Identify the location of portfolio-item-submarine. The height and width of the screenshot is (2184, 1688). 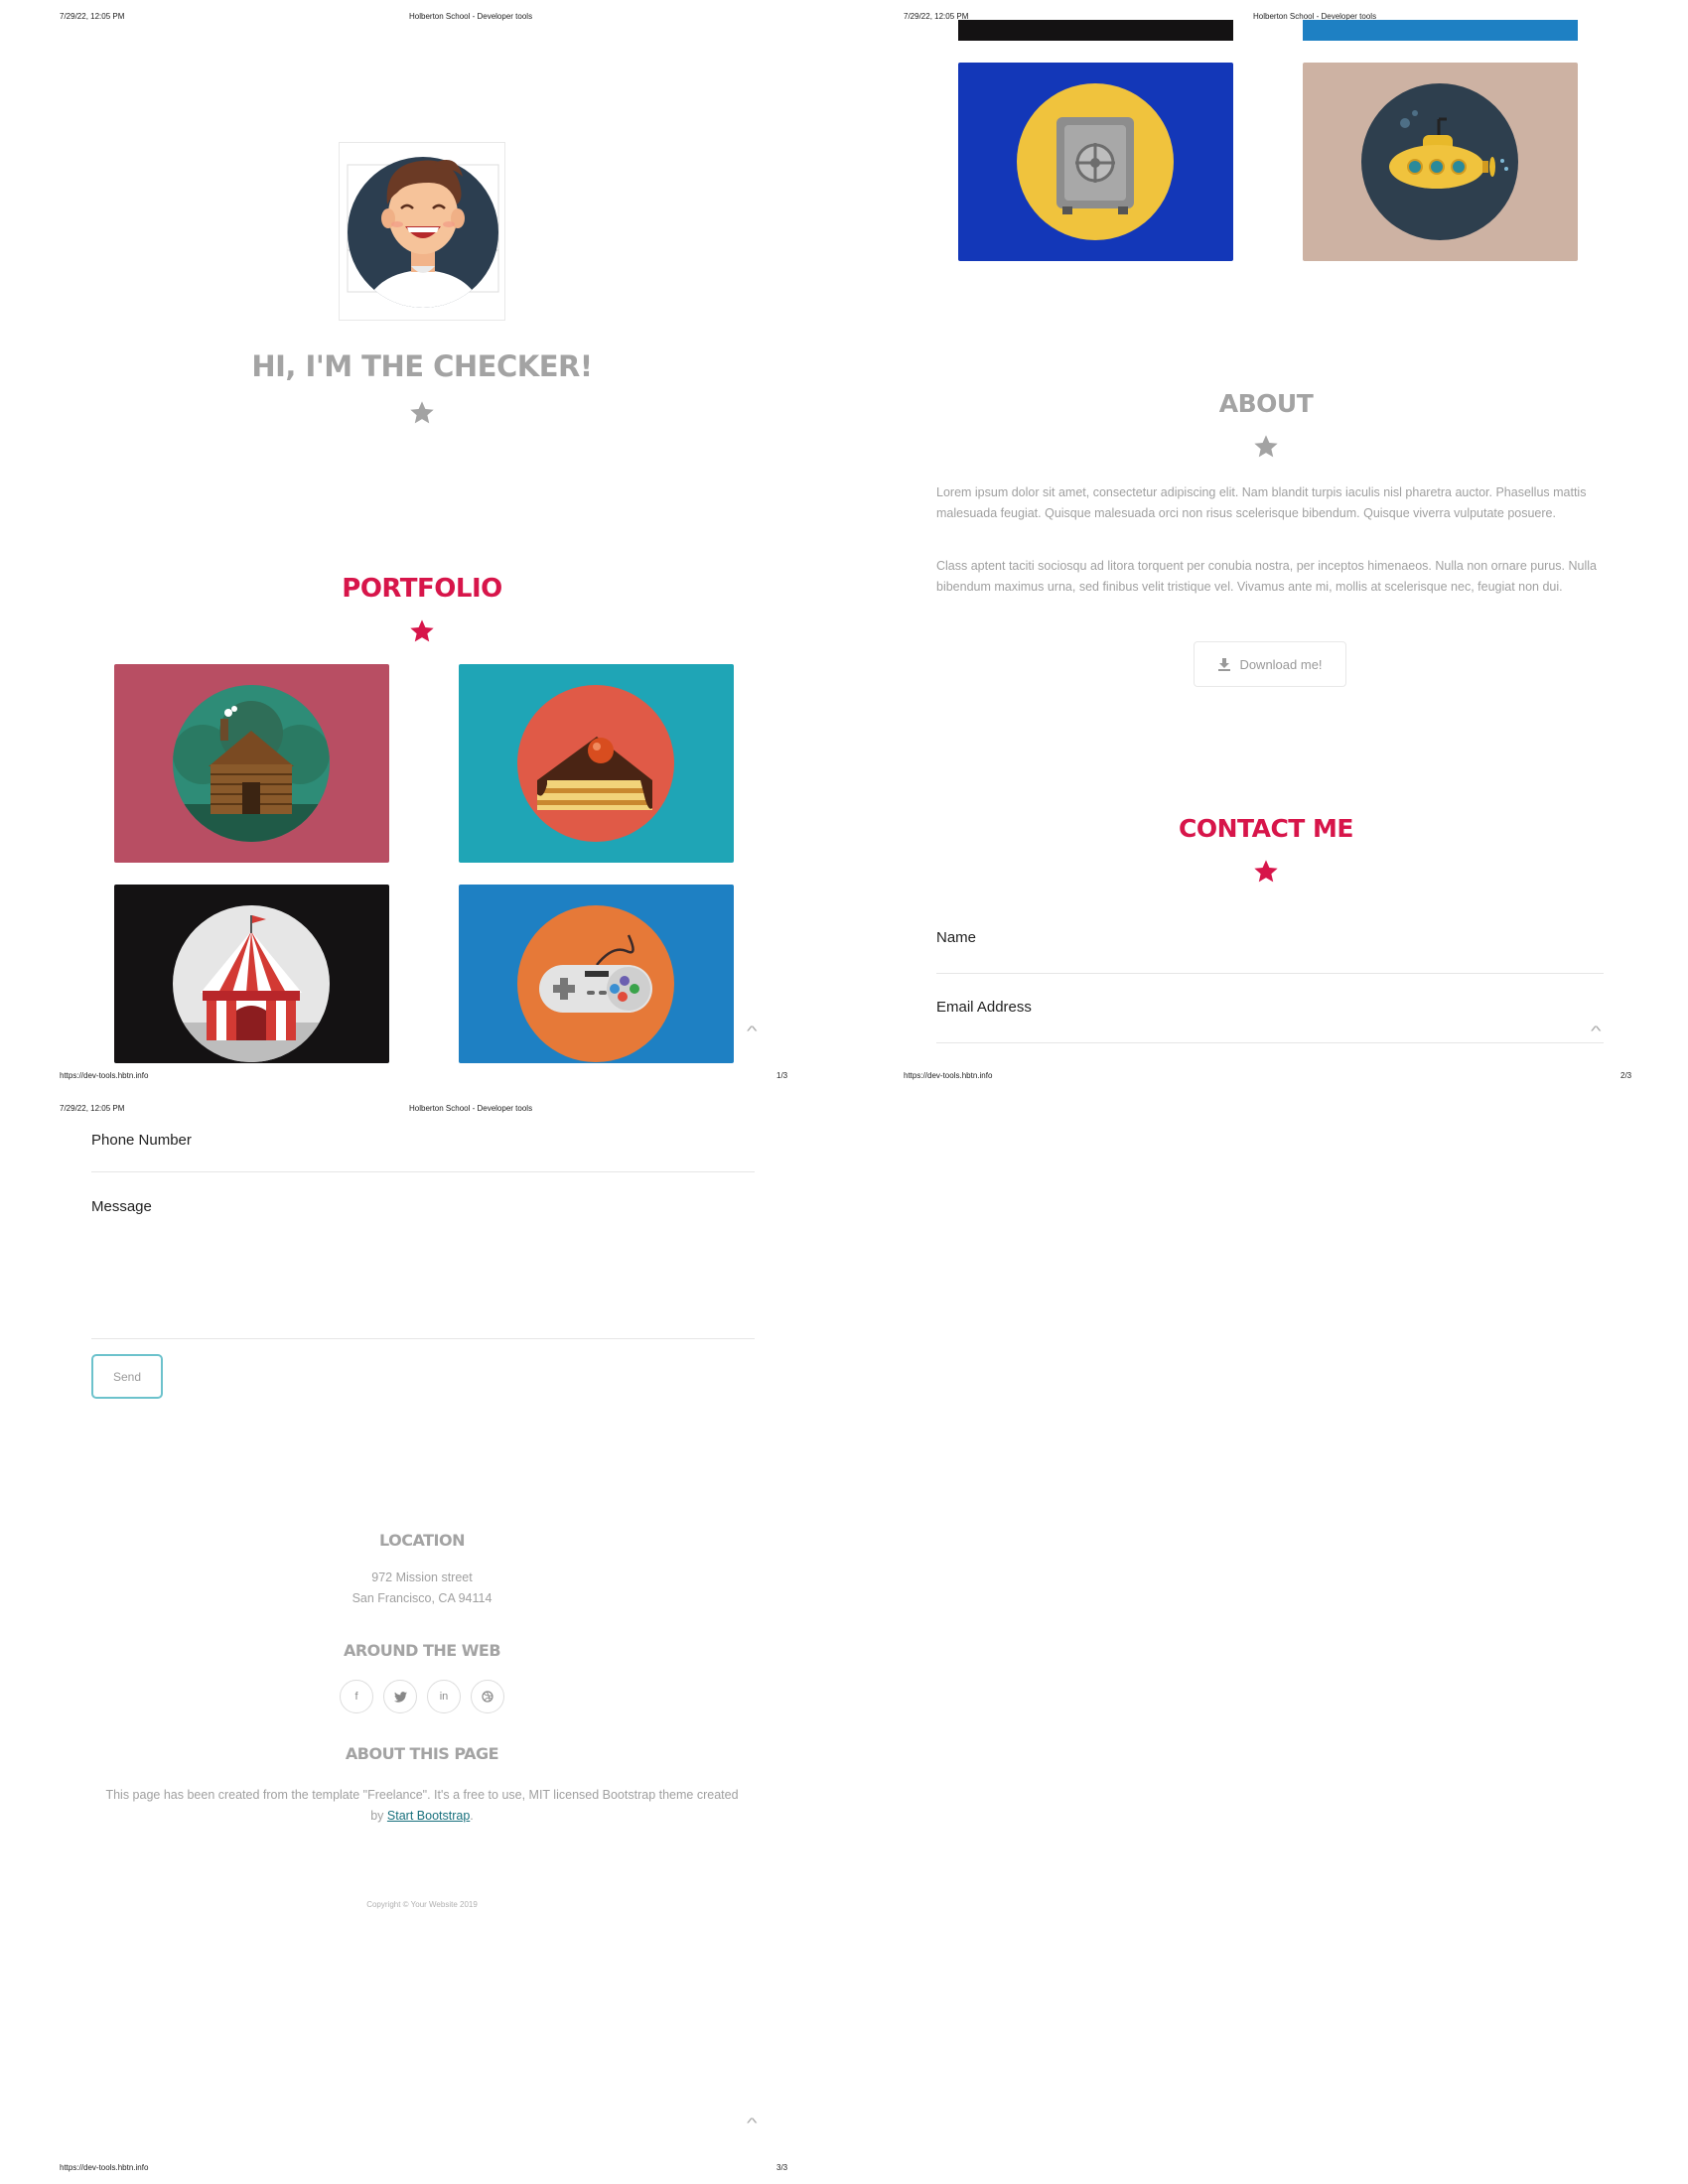
(1440, 162).